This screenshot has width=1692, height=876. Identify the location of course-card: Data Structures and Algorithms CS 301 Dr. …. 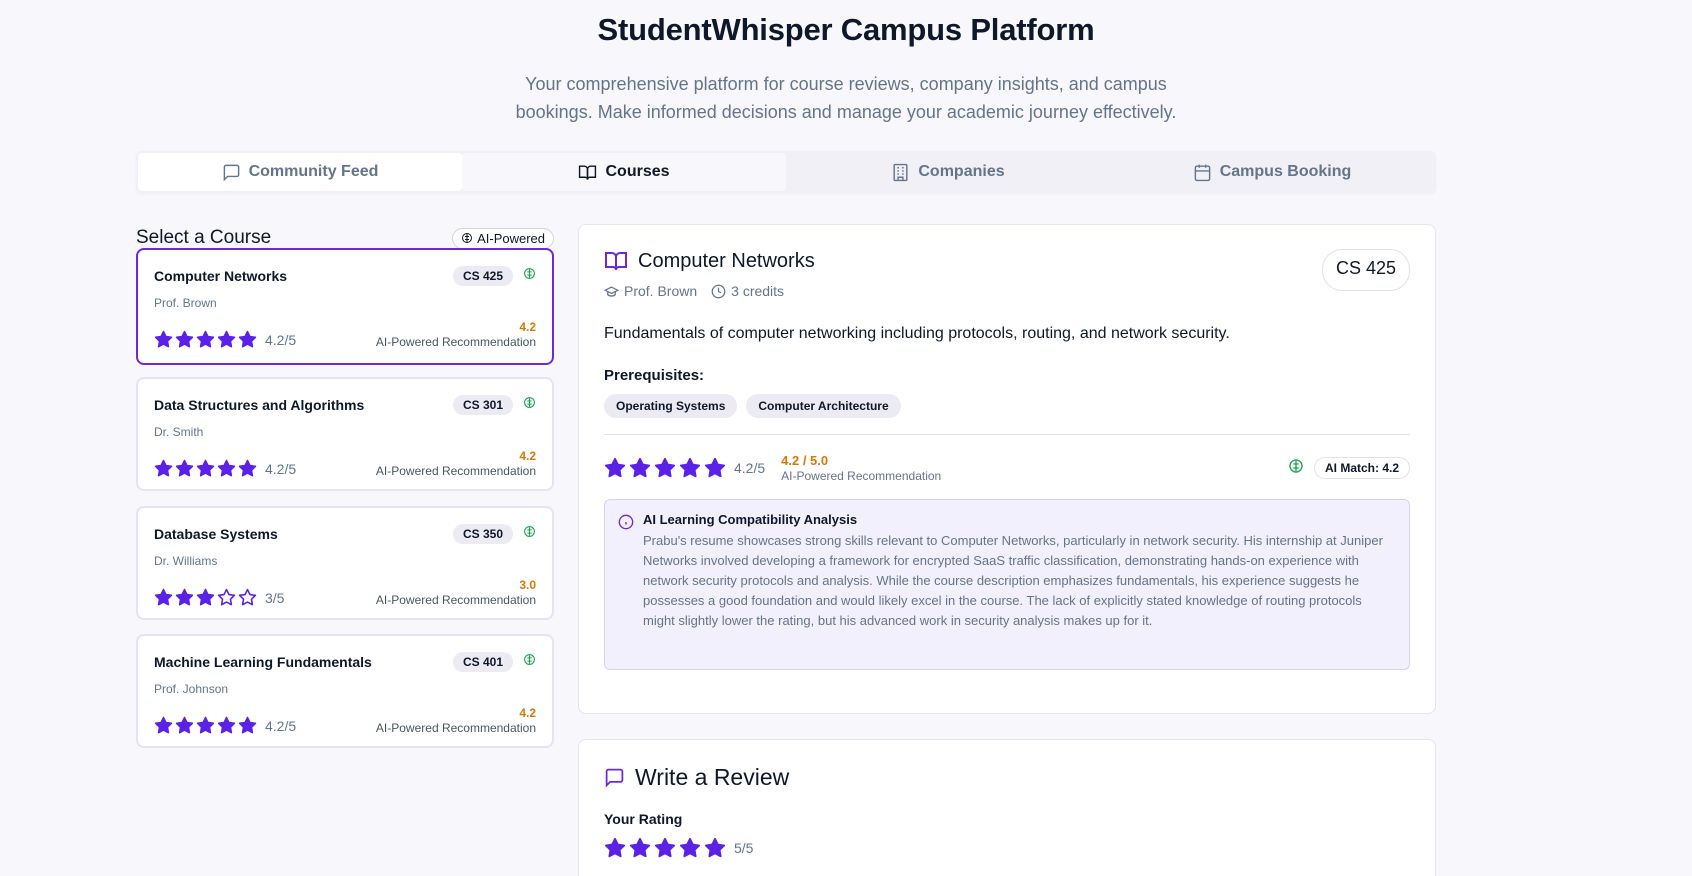
(345, 434).